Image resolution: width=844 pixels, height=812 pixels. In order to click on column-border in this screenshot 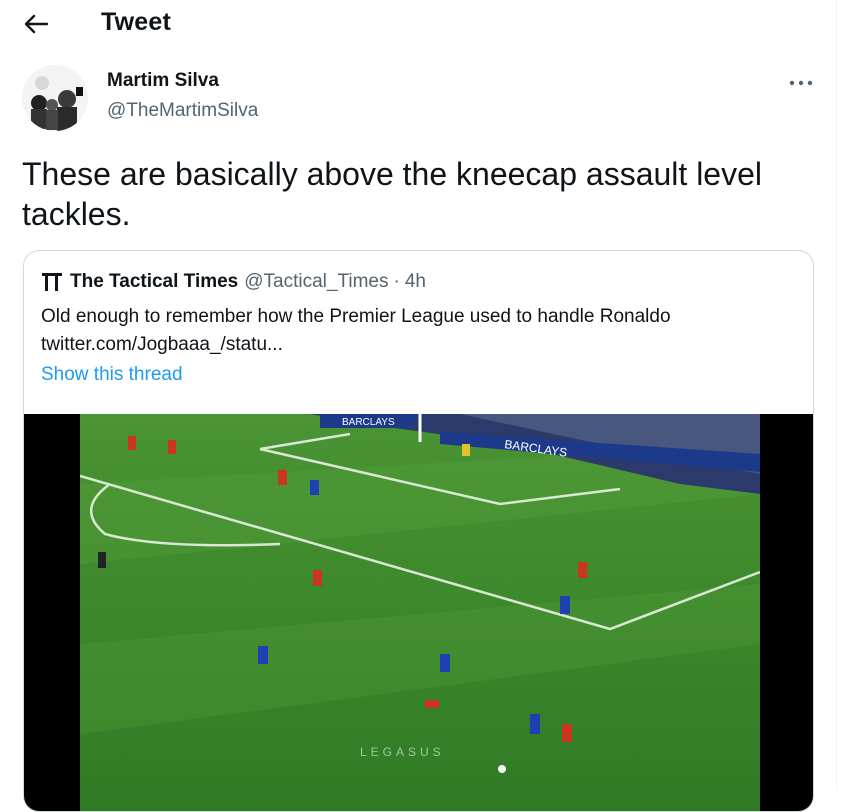, I will do `click(836, 395)`.